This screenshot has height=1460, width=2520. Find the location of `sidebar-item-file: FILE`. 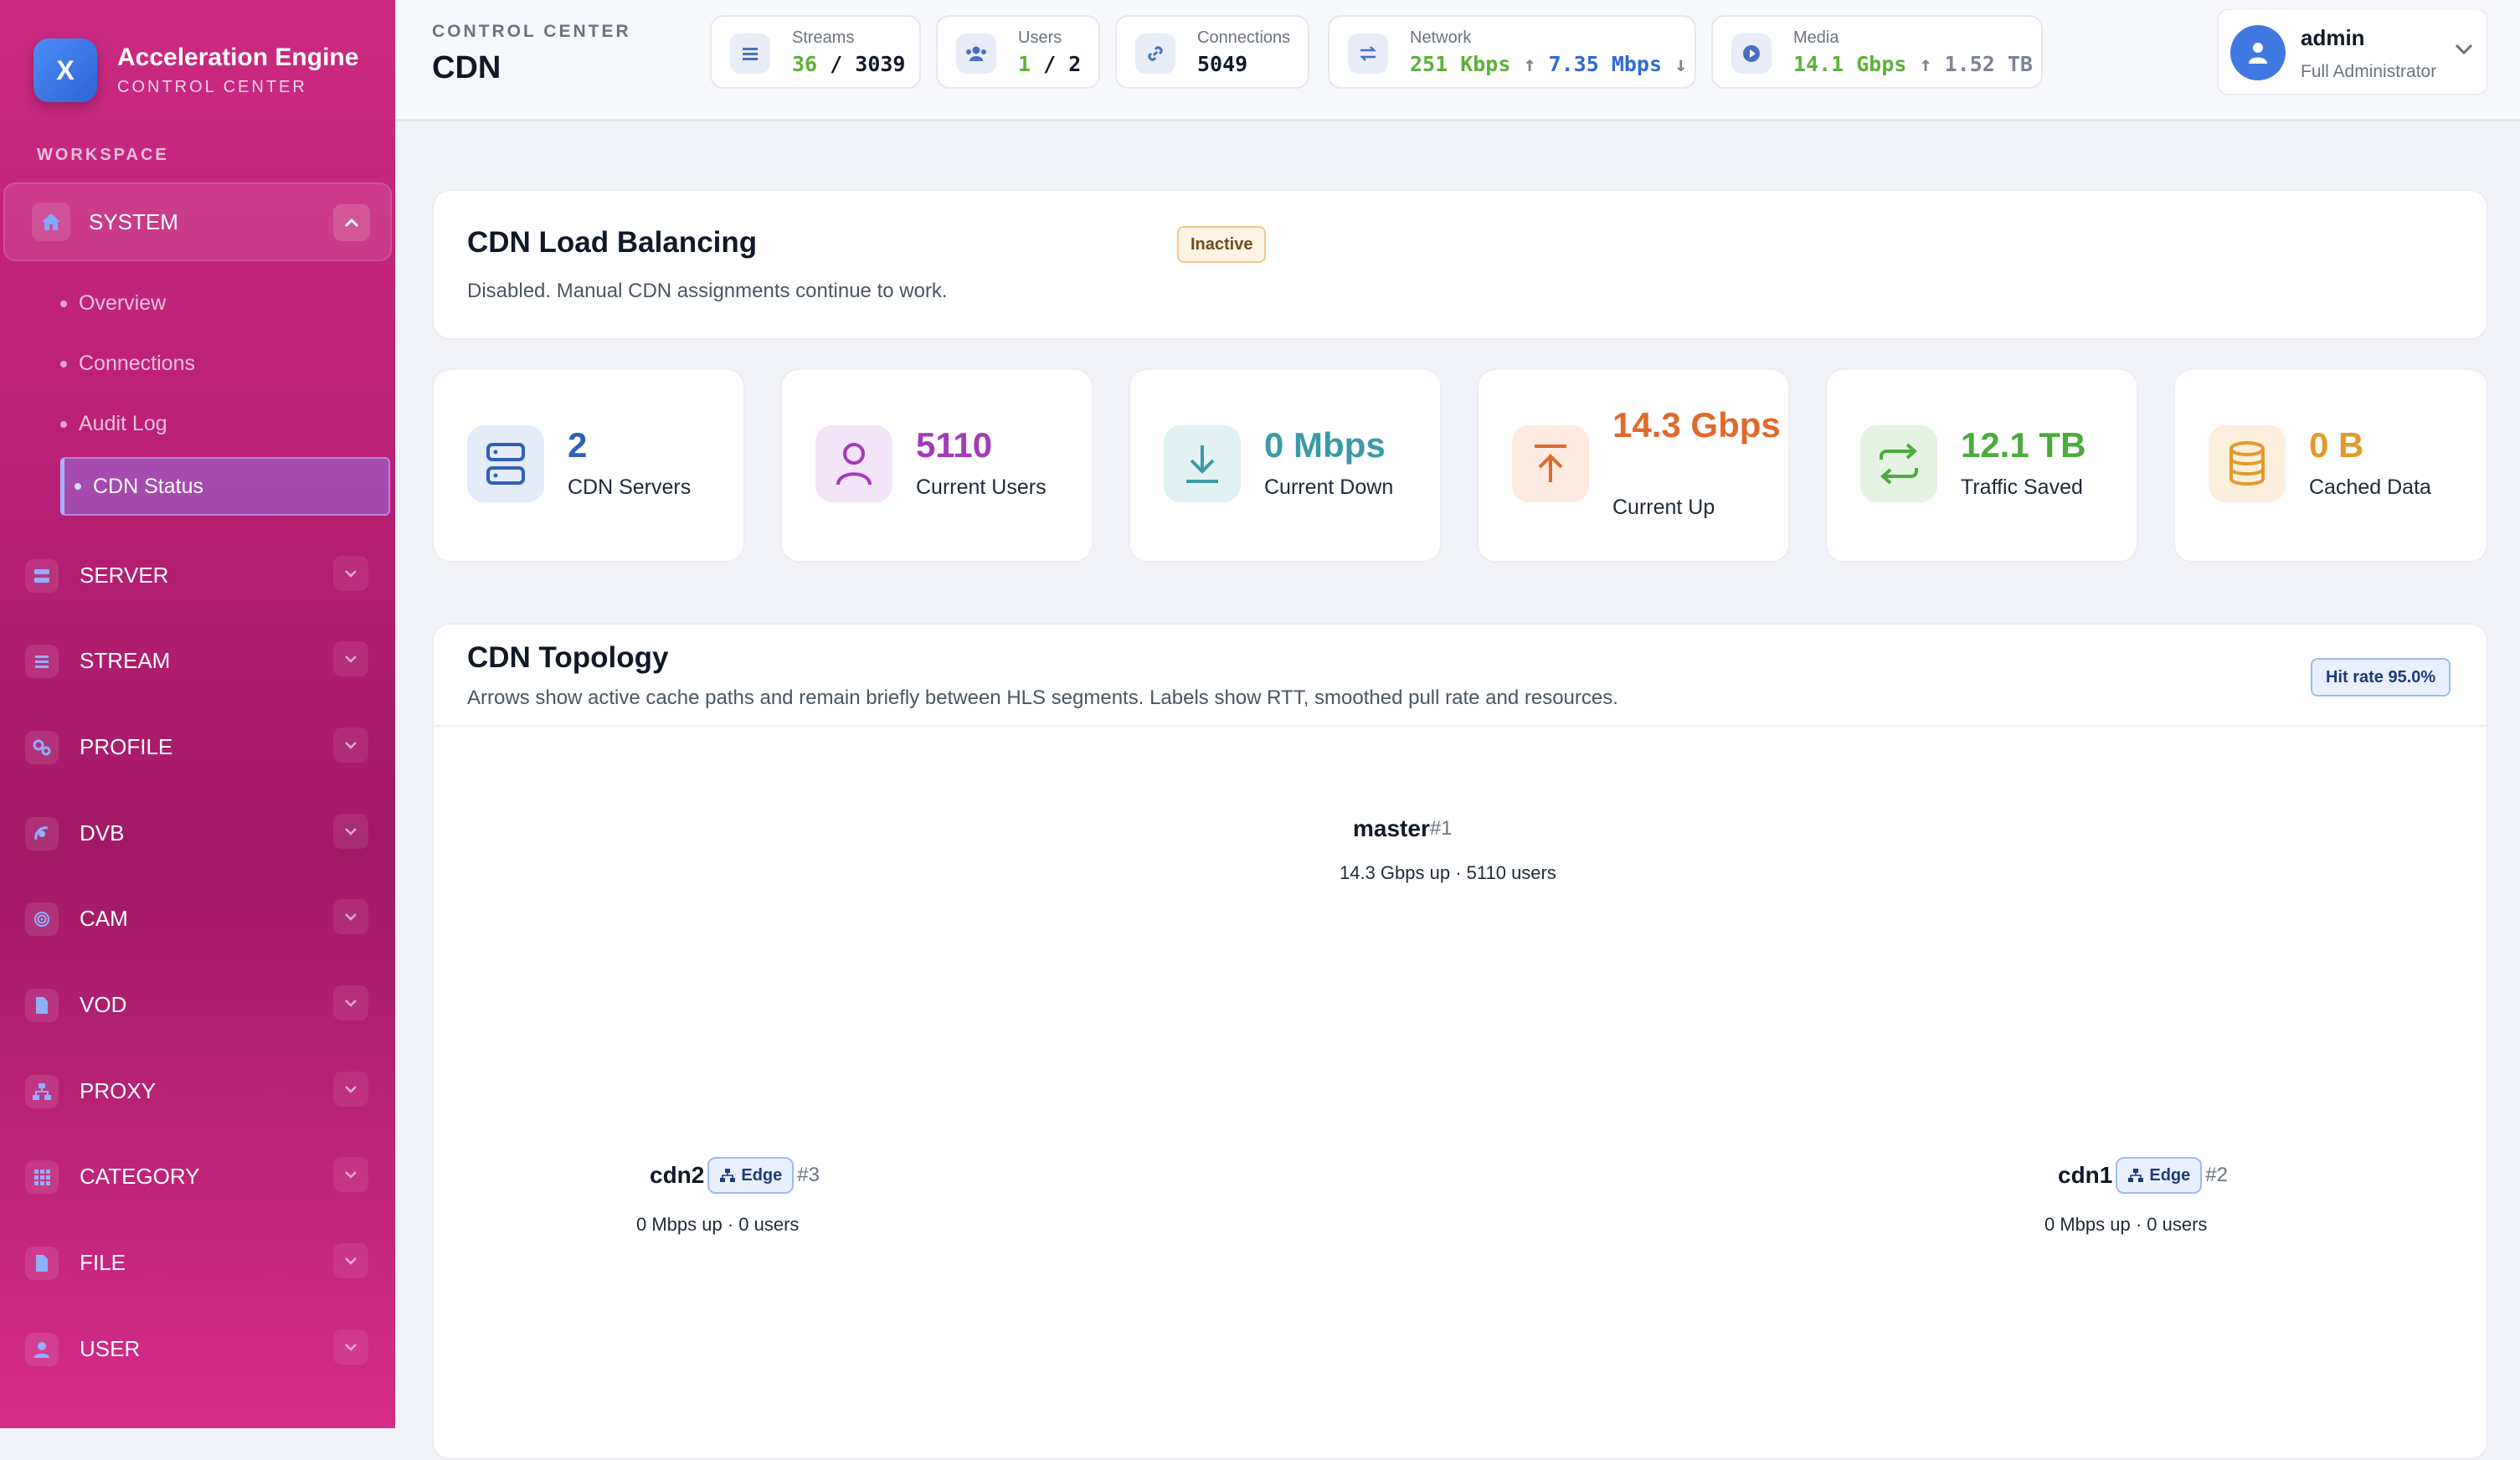

sidebar-item-file: FILE is located at coordinates (197, 1263).